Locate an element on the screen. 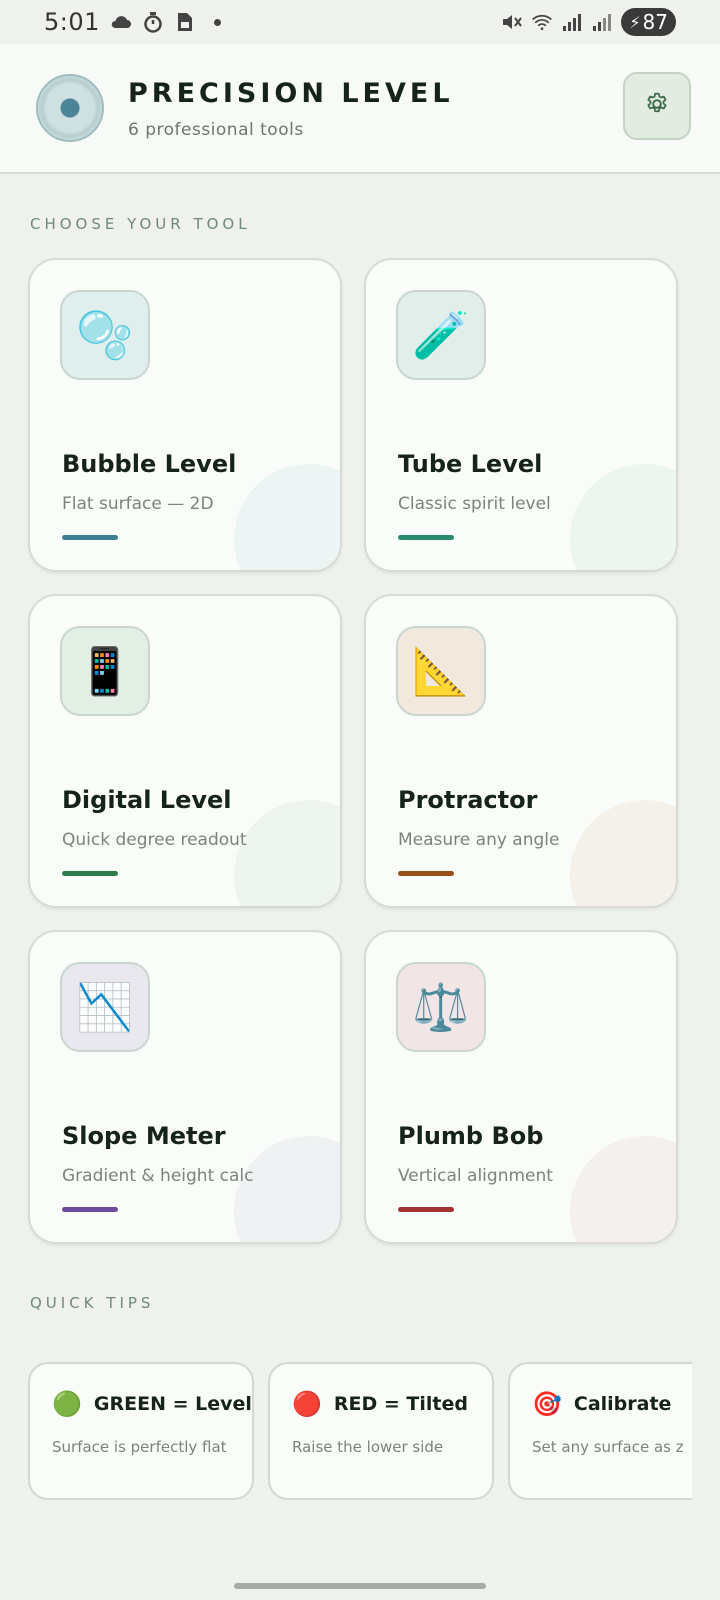  tool-description: Quick degree readout is located at coordinates (154, 840).